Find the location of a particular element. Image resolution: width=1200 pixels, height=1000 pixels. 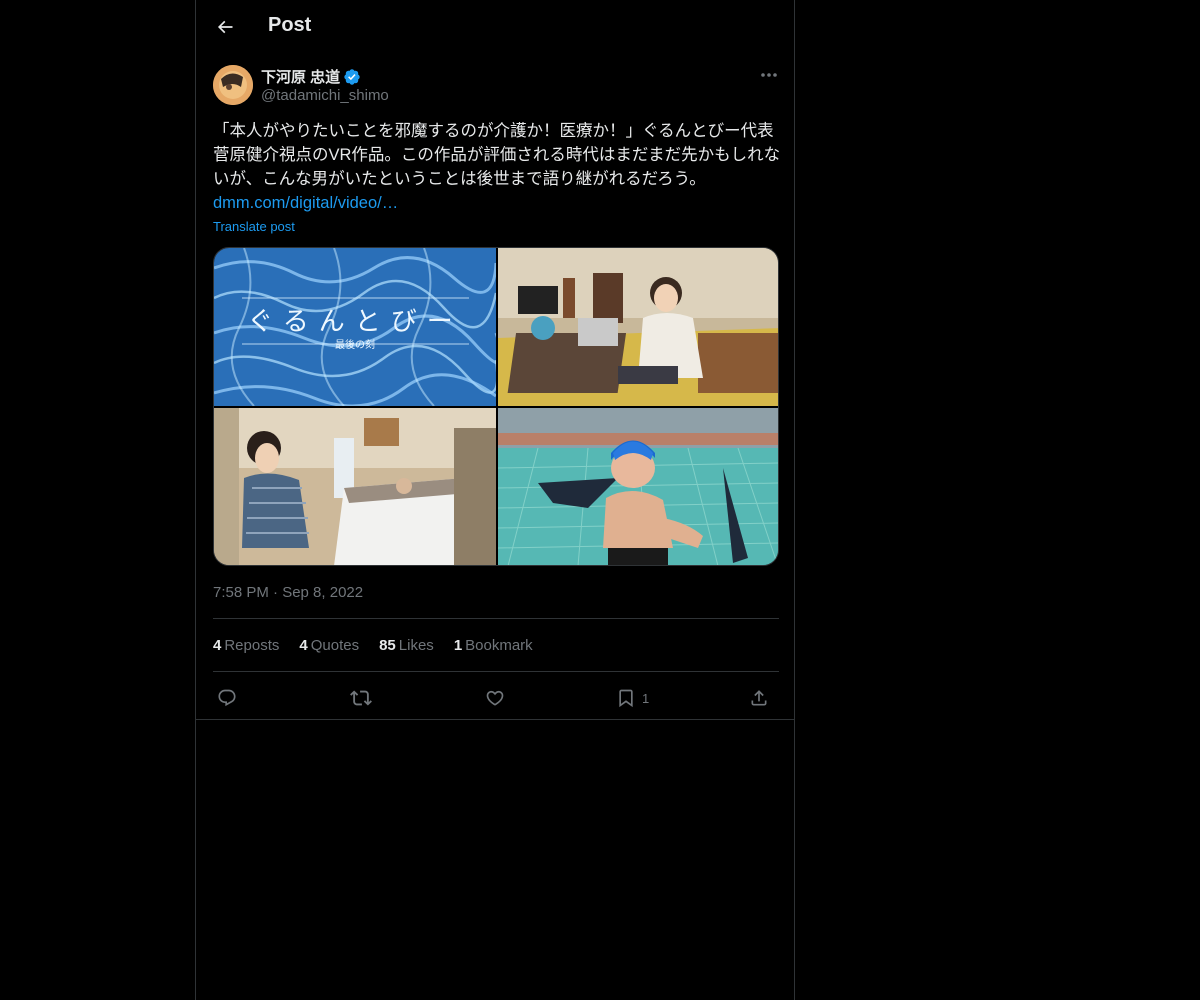

back-button is located at coordinates (225, 27).